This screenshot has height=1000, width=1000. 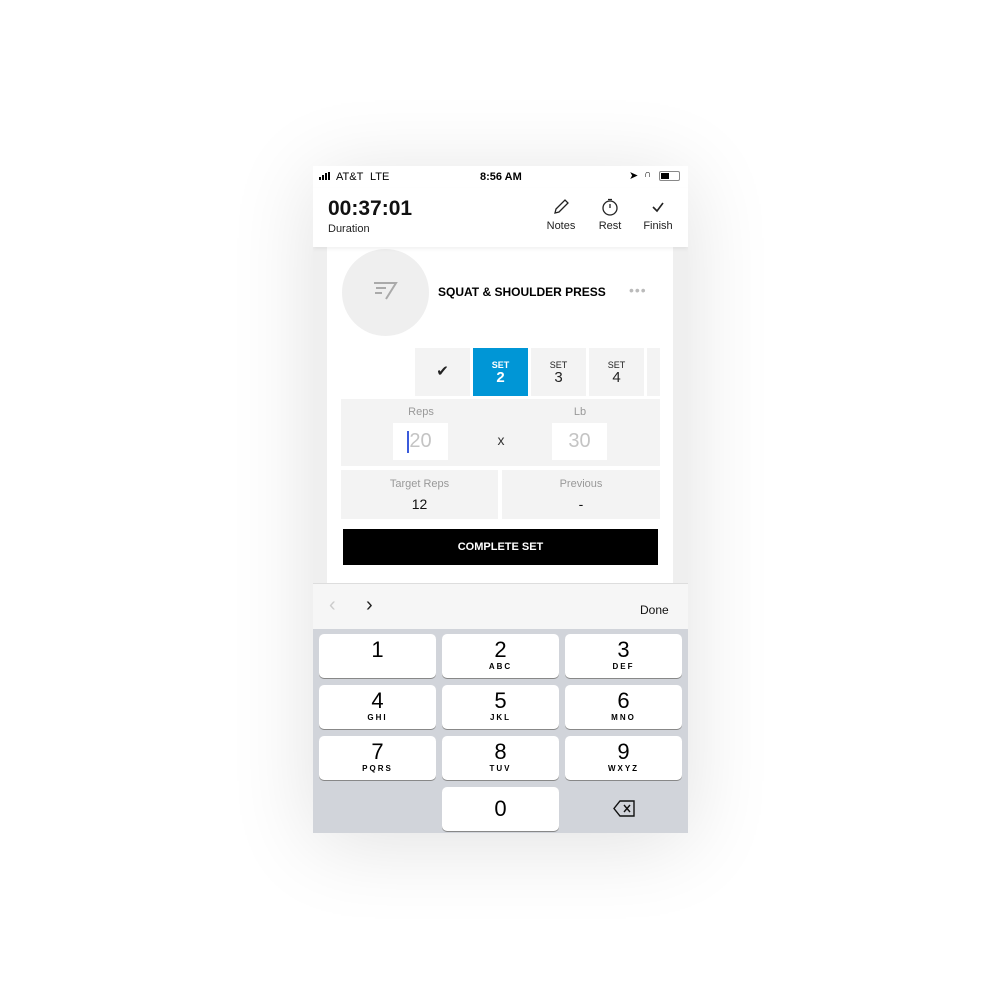 I want to click on backspace-icon, so click(x=624, y=808).